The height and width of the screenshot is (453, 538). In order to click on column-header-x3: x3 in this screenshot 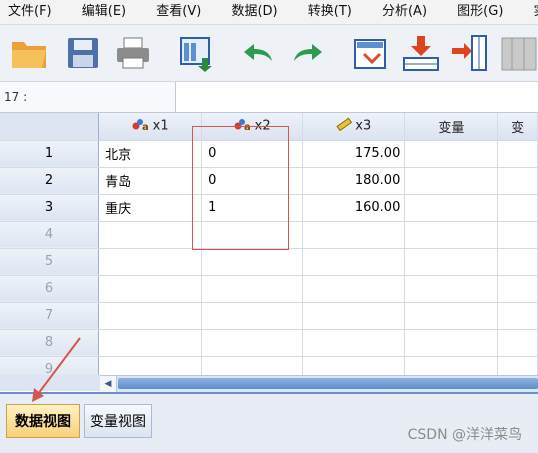, I will do `click(354, 127)`.